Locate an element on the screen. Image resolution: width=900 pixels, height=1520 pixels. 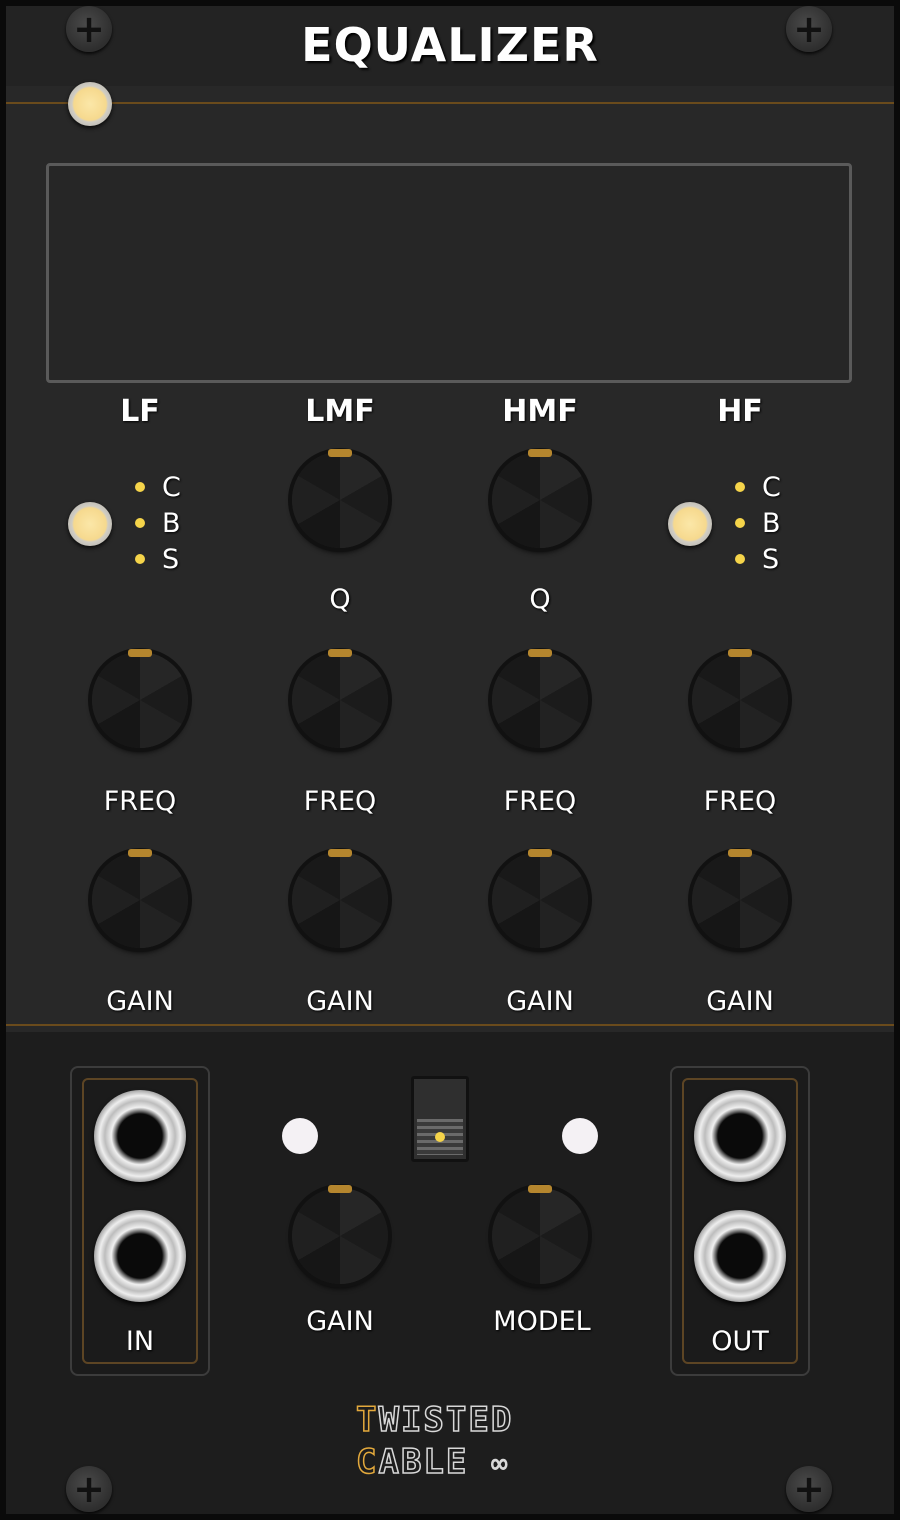
lf-mode-c-label: C is located at coordinates (171, 487).